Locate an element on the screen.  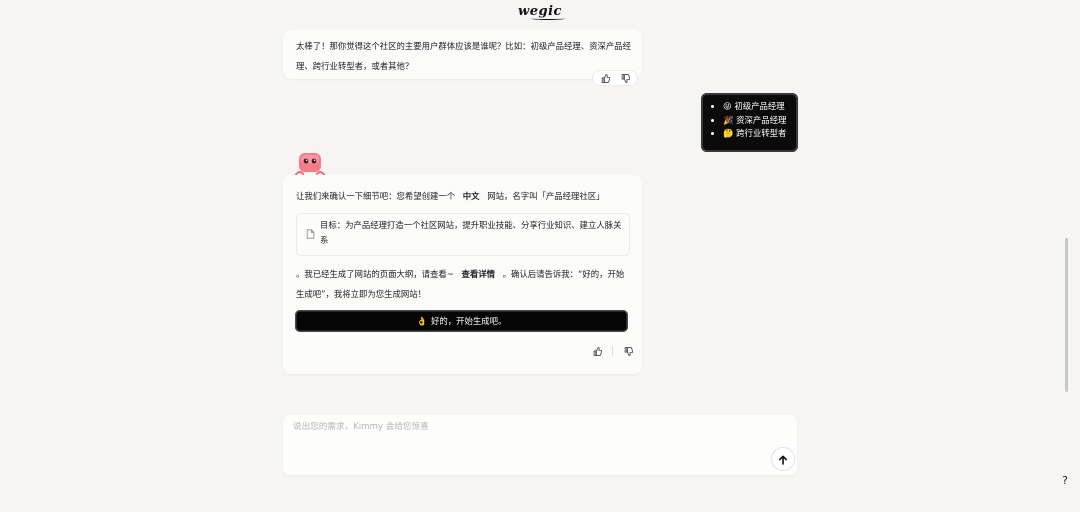
outline-text: 。我已经生成了网站的页面大纲，请查看~ is located at coordinates (375, 274).